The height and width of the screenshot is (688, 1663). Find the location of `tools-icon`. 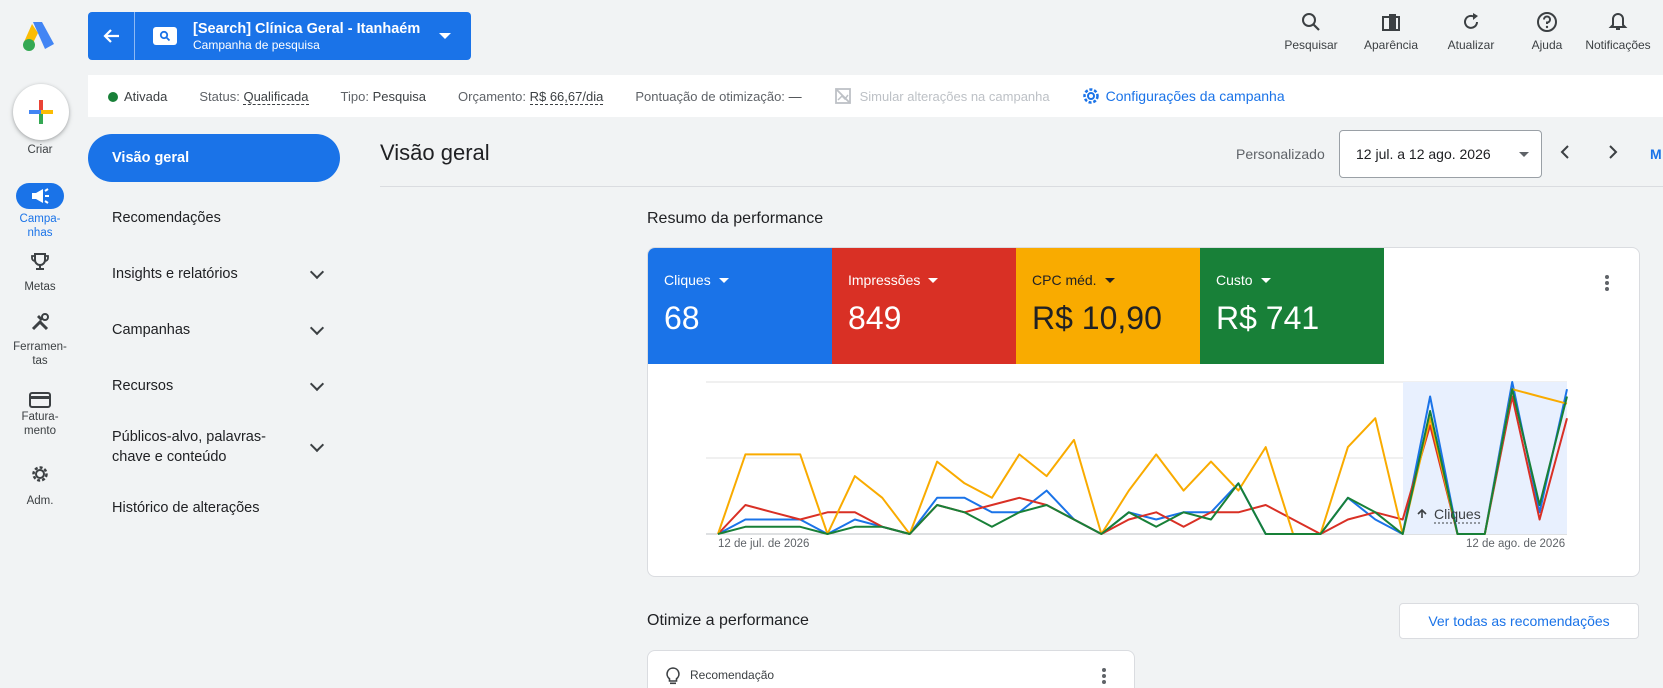

tools-icon is located at coordinates (40, 322).